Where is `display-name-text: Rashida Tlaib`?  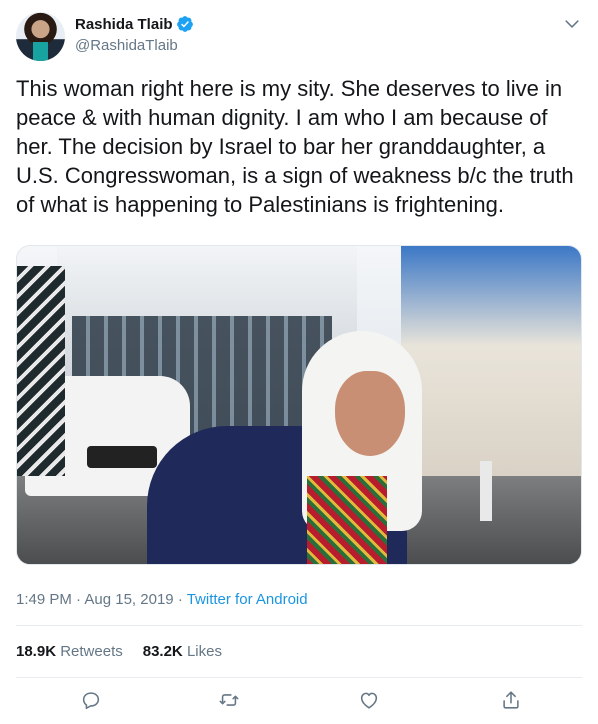
display-name-text: Rashida Tlaib is located at coordinates (124, 24).